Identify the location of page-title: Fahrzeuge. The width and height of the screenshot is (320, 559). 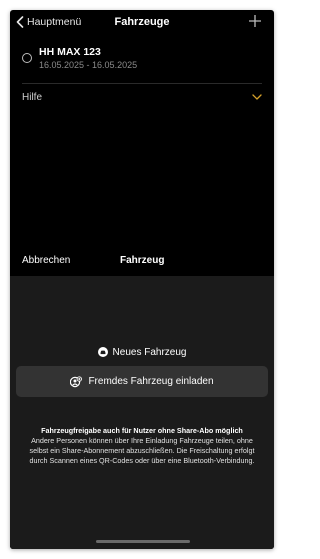
(142, 22).